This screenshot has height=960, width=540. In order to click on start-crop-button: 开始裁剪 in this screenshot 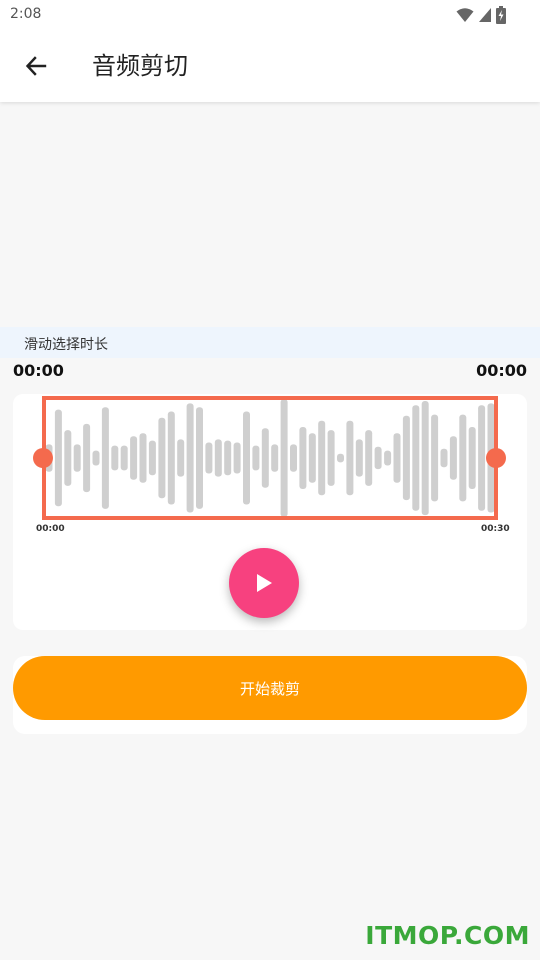, I will do `click(270, 688)`.